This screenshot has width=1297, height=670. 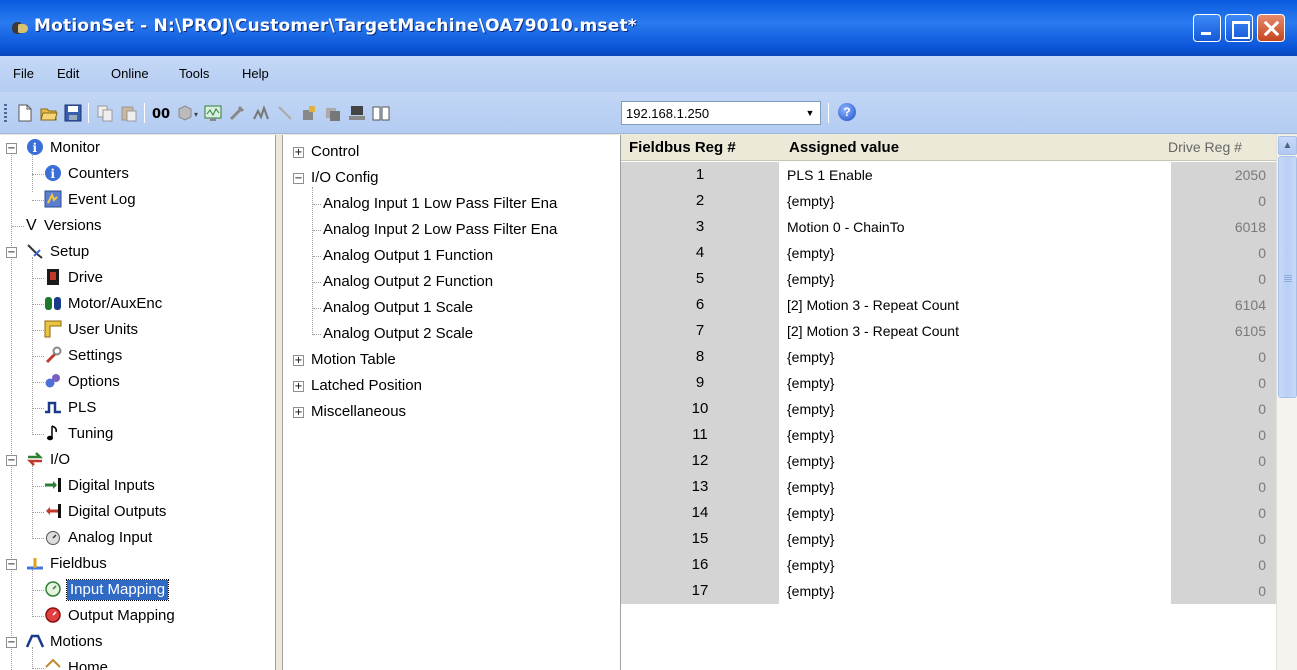 I want to click on table-row: 17 {empty} 0, so click(x=948, y=591).